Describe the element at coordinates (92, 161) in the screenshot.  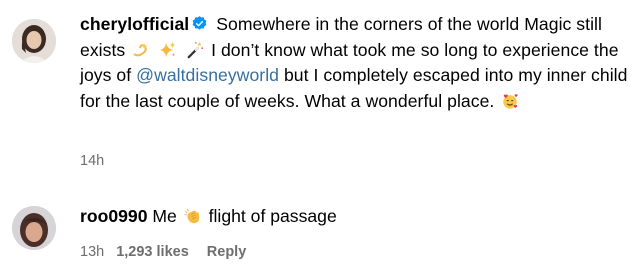
I see `post-timestamp: 14h` at that location.